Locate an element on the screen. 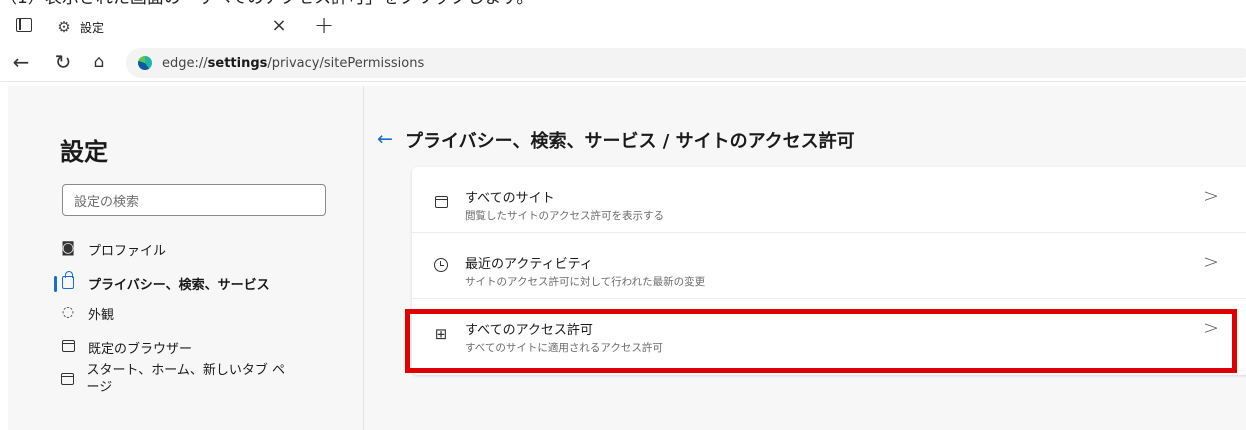 The height and width of the screenshot is (430, 1246). sidebar-item-start-home: スタート、ホーム、新しいタブ ページ is located at coordinates (175, 379).